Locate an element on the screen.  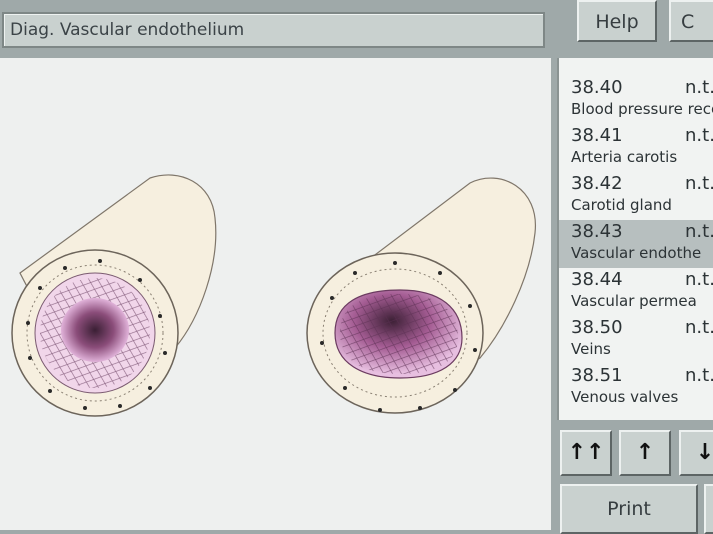
double-arrow-up-icon: ↑↑ is located at coordinates (586, 452).